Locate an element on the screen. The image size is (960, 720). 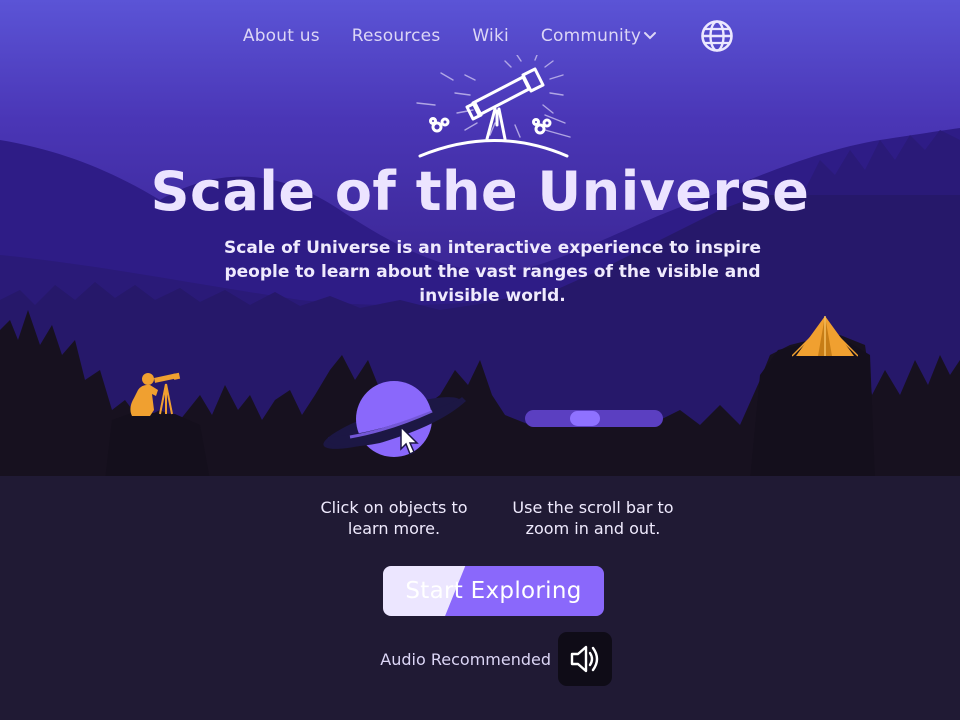
start-exploring-button: Start Exploring is located at coordinates (493, 591).